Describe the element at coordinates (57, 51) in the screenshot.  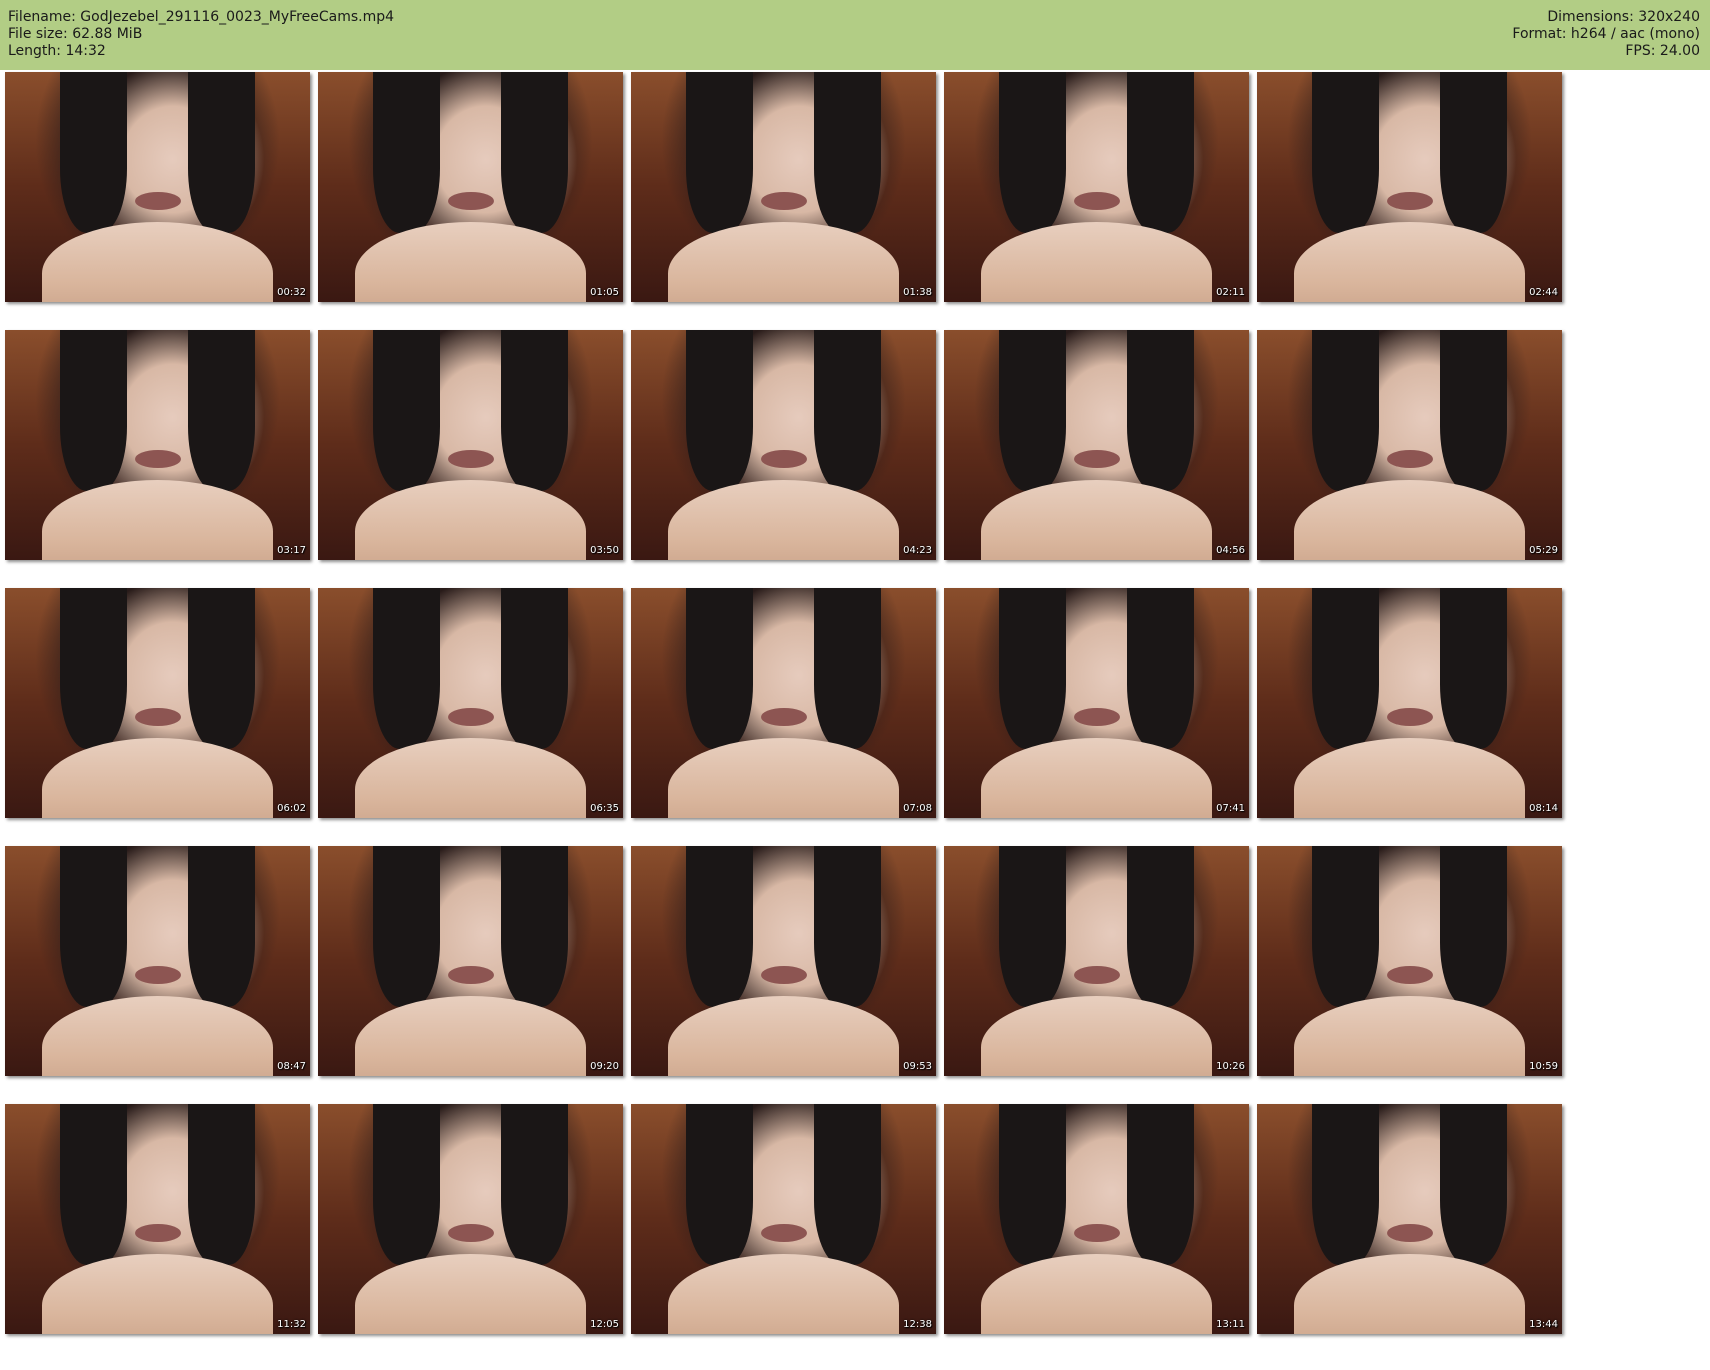
I see `length-text: Length: 14:32` at that location.